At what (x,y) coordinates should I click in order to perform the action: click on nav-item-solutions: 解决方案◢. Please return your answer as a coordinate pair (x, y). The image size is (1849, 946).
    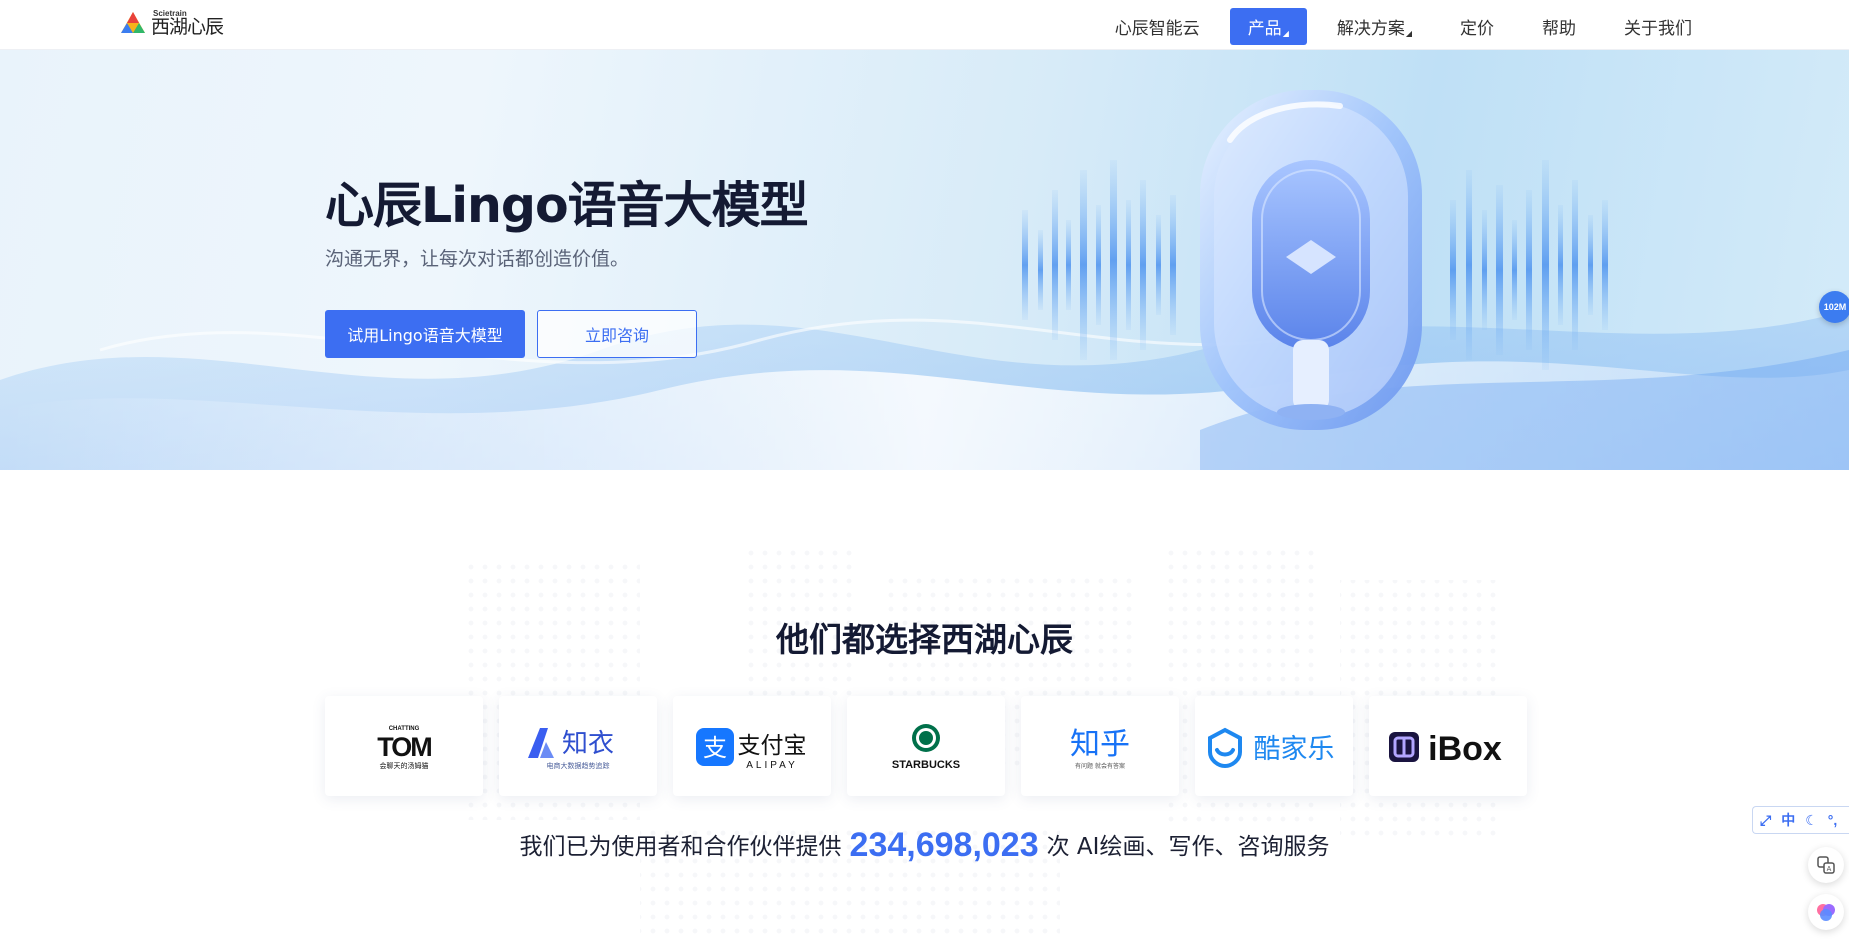
    Looking at the image, I should click on (1374, 26).